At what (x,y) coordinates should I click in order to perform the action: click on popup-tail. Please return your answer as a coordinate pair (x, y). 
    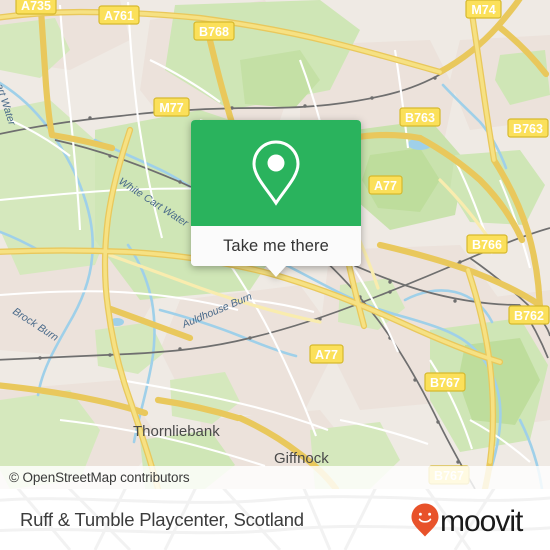
    Looking at the image, I should click on (276, 271).